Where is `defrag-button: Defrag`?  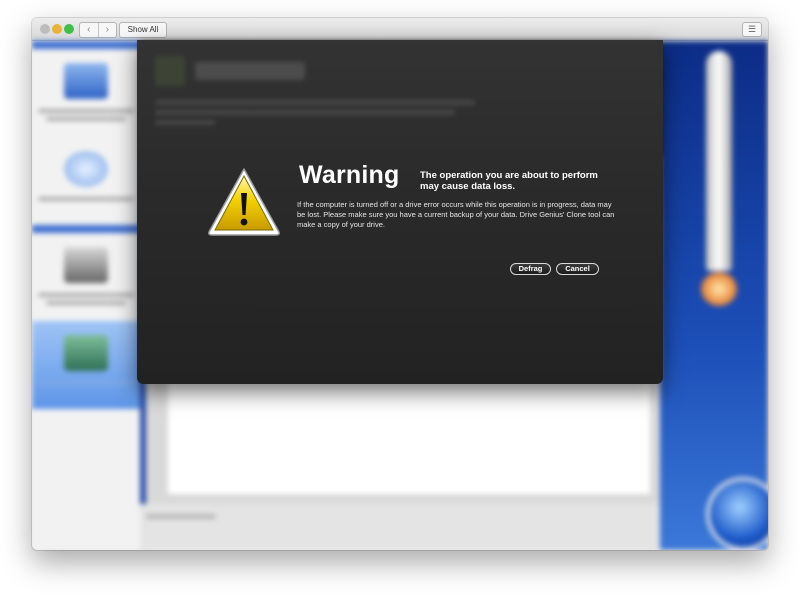 defrag-button: Defrag is located at coordinates (530, 269).